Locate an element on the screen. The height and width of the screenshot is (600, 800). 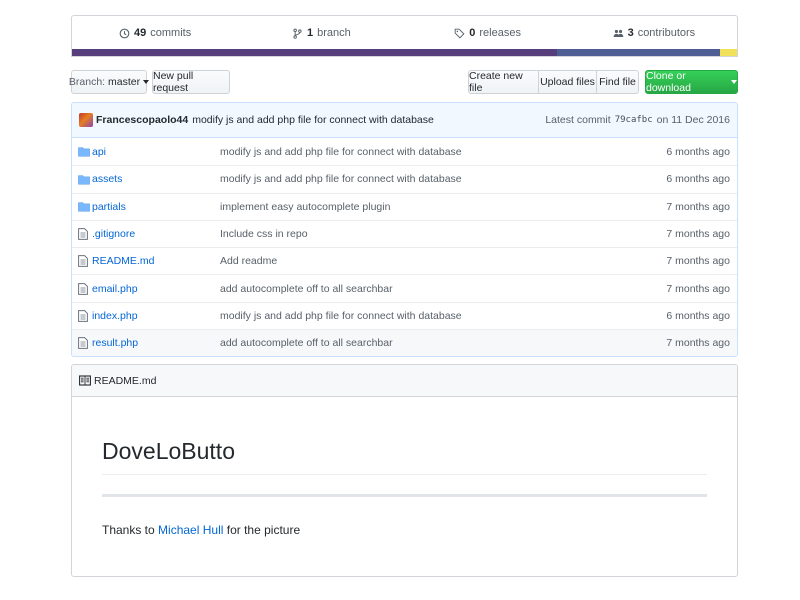
language-bar is located at coordinates (404, 52).